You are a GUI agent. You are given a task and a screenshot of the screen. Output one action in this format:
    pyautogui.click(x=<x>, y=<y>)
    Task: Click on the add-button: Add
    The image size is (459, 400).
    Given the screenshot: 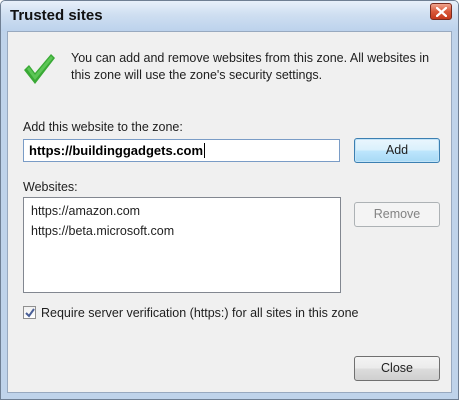 What is the action you would take?
    pyautogui.click(x=397, y=150)
    